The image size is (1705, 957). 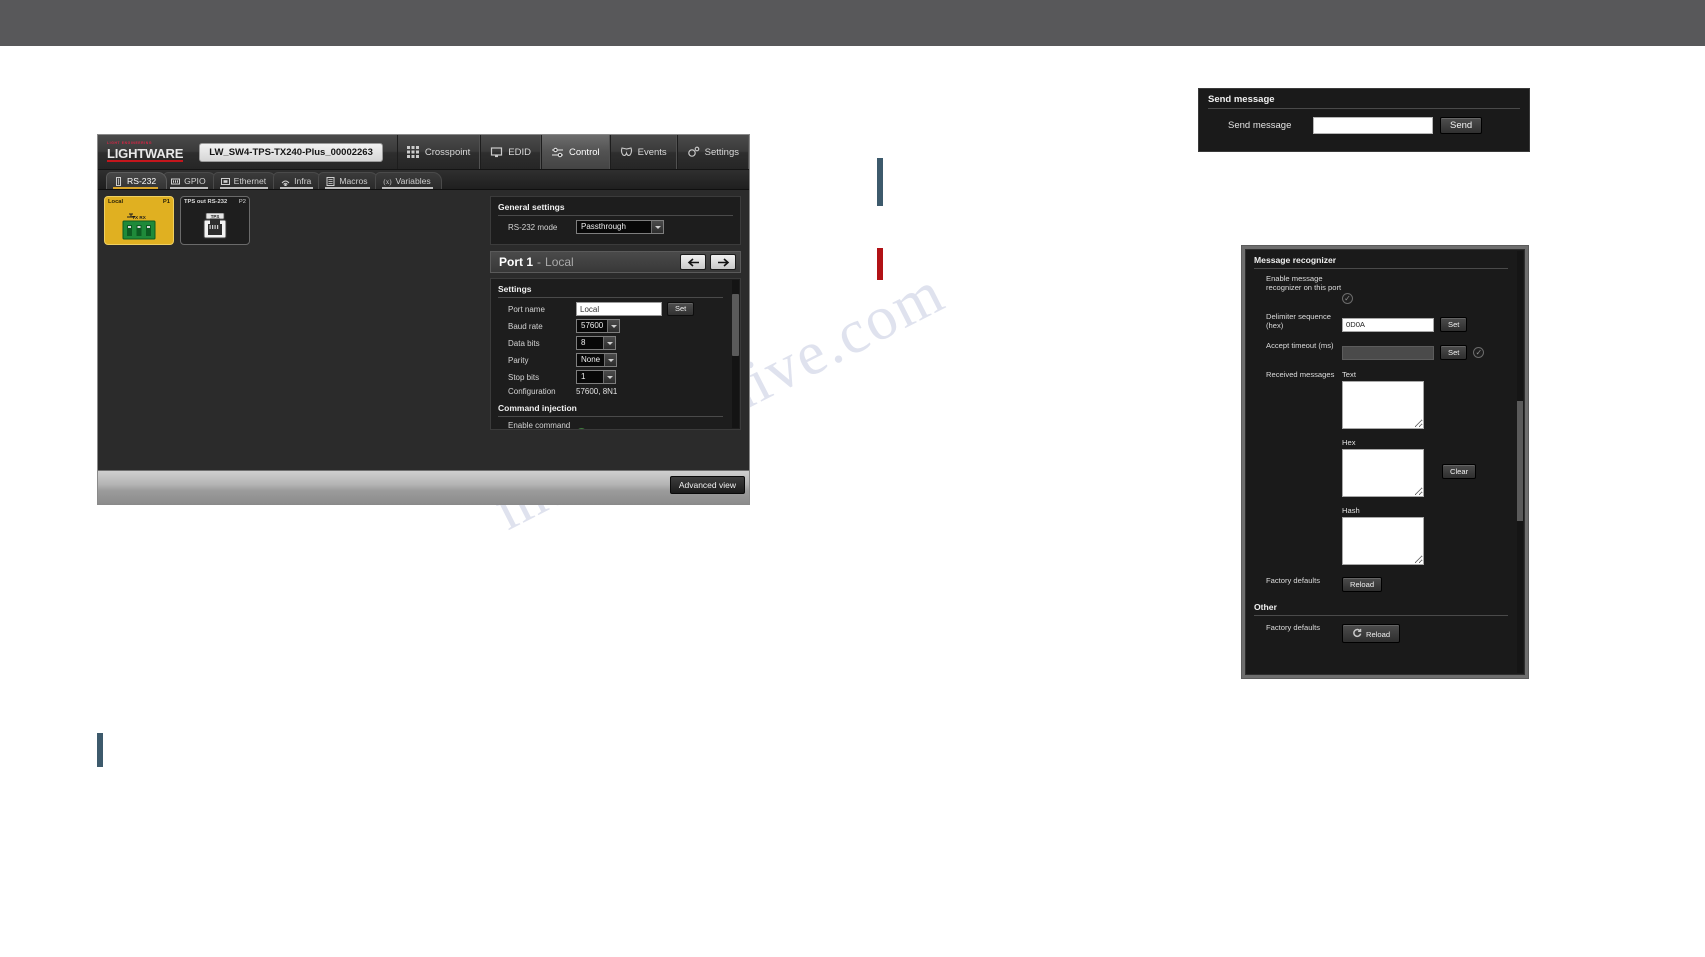 What do you see at coordinates (596, 377) in the screenshot?
I see `stop-bits-select: 1` at bounding box center [596, 377].